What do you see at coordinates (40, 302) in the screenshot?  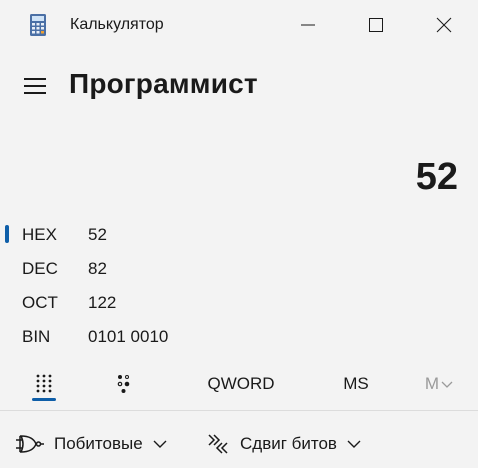 I see `radix-label: OCT` at bounding box center [40, 302].